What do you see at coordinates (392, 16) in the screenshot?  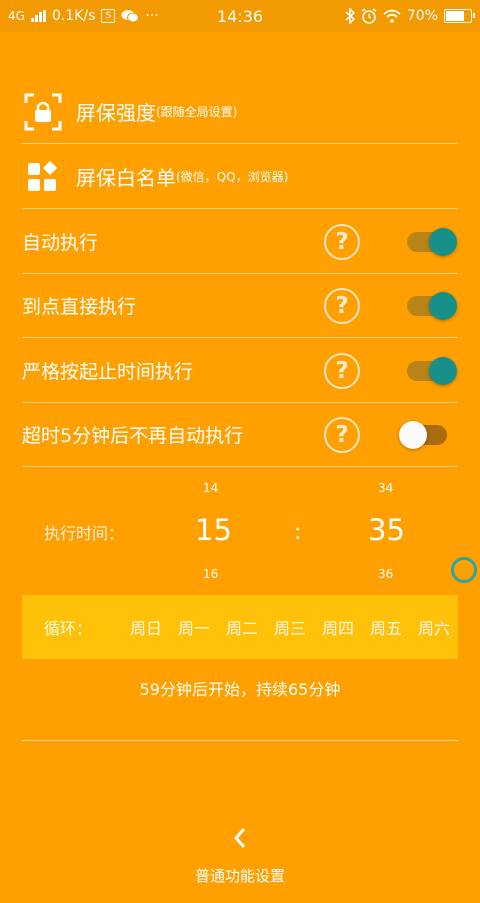 I see `wifi-icon` at bounding box center [392, 16].